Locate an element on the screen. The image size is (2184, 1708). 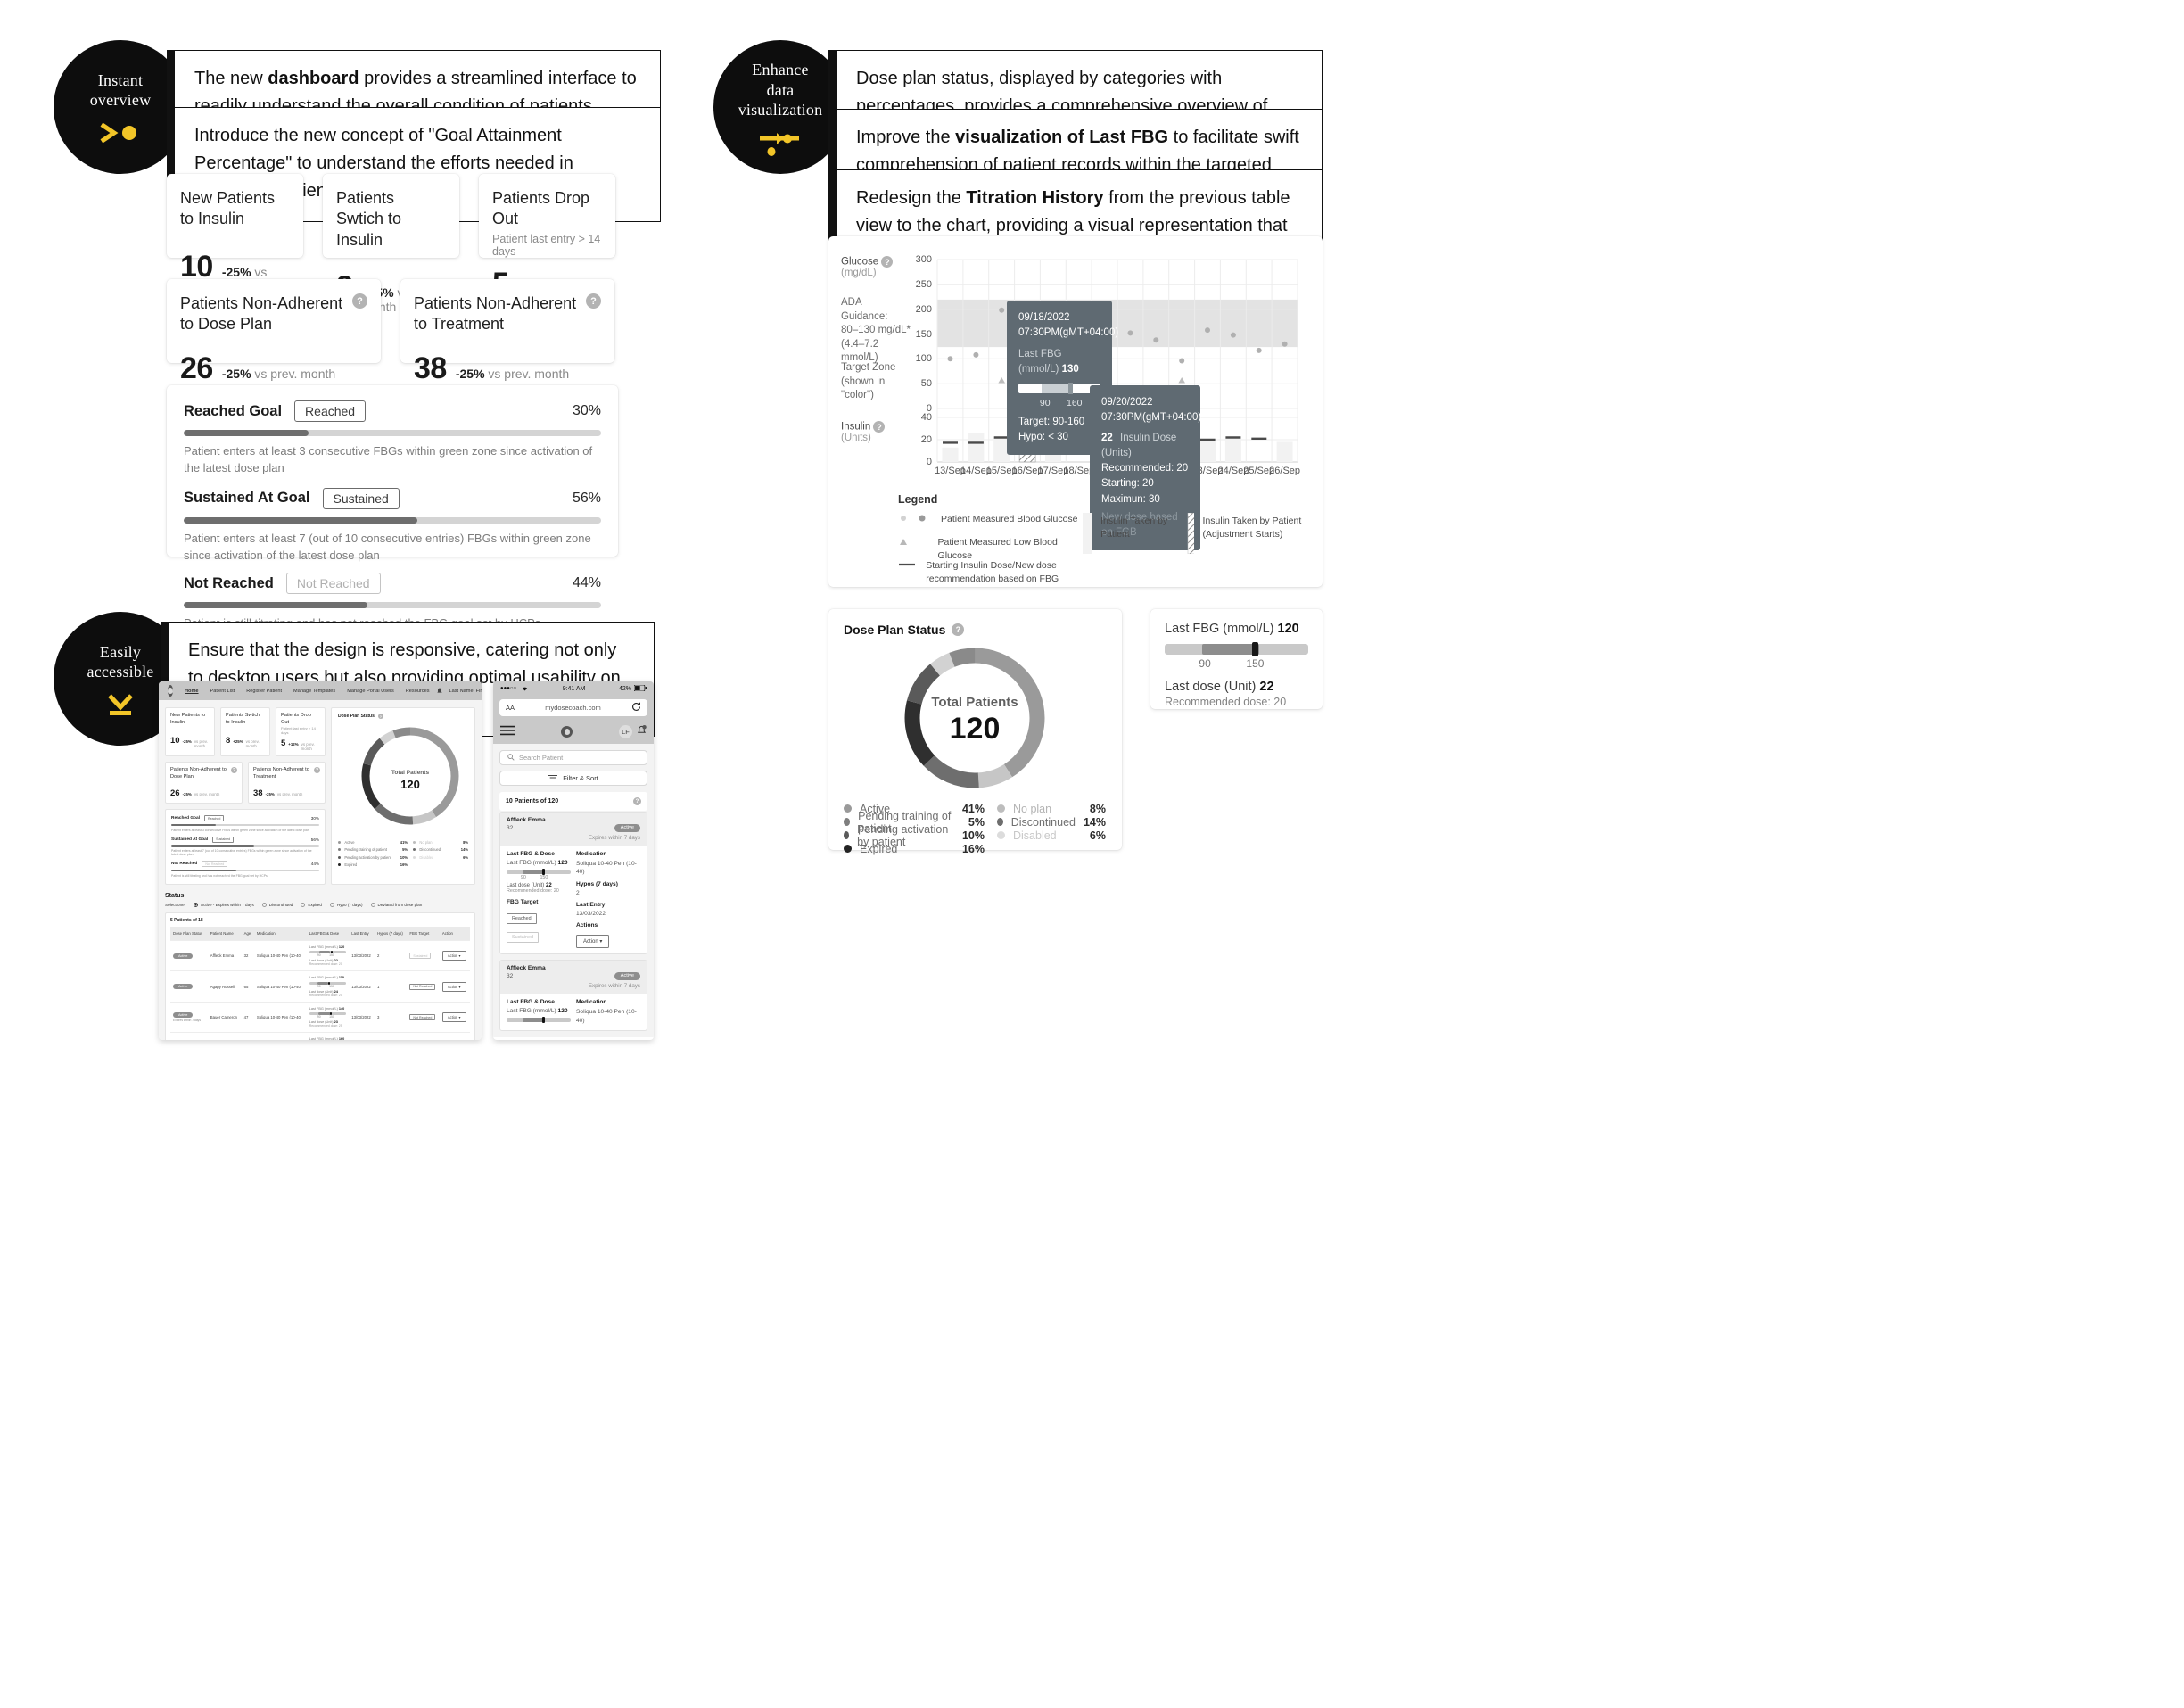
tooltip-date: 09/20/2022 07:30PM(gMT+04:00) is located at coordinates (1151, 410).